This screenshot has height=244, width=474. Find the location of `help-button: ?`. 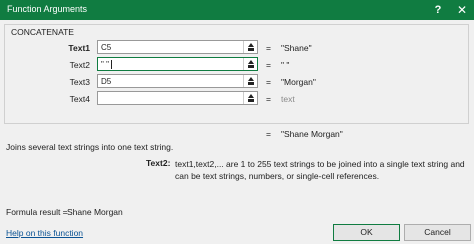

help-button: ? is located at coordinates (438, 10).